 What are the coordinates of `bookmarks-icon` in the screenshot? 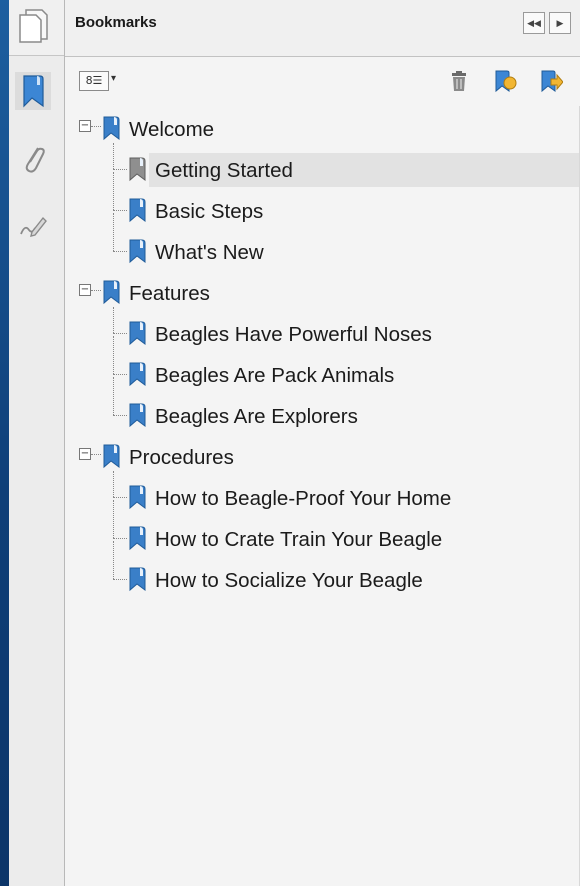 It's located at (33, 91).